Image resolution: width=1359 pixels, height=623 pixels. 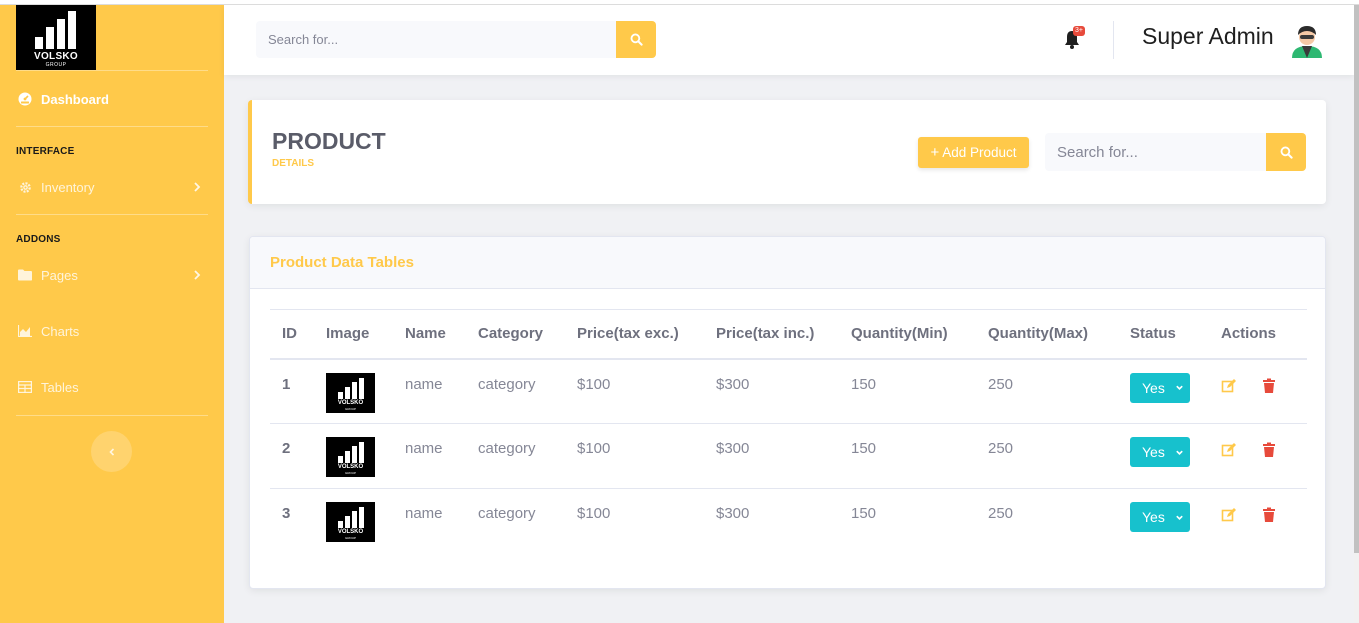 I want to click on column-header: Price(tax inc.), so click(x=771, y=334).